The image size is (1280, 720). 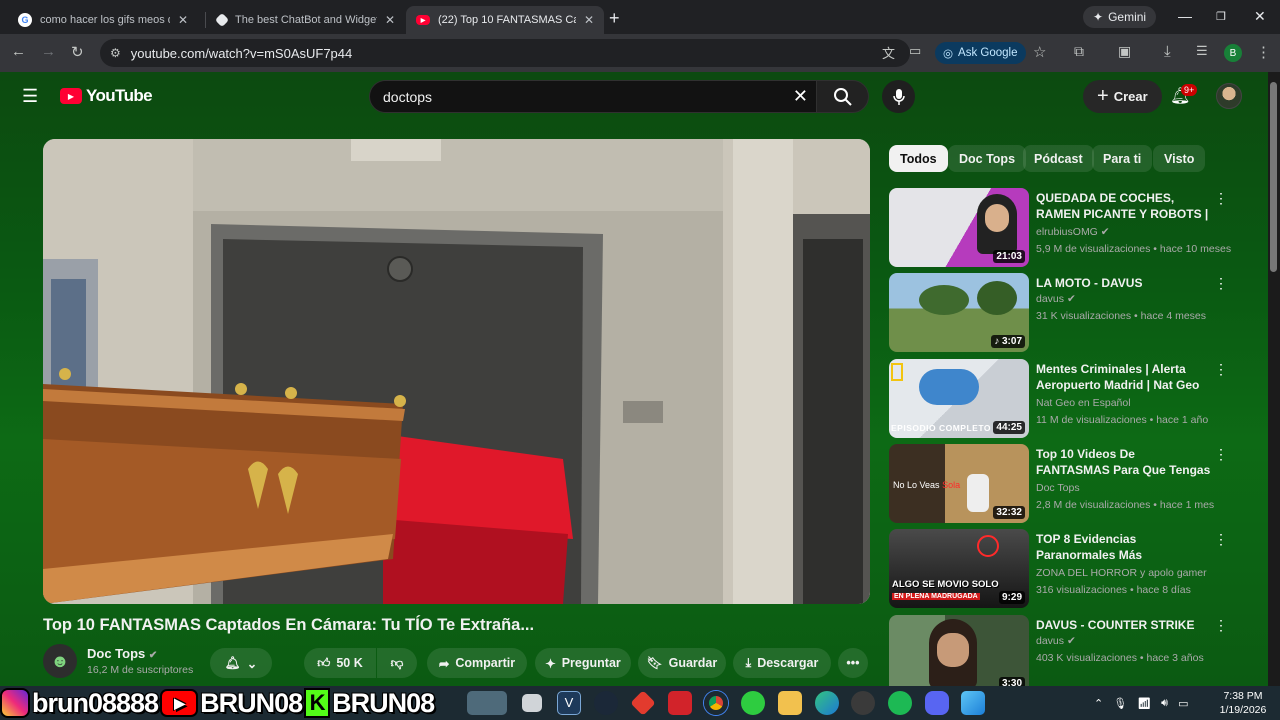 What do you see at coordinates (30, 96) in the screenshot?
I see `hamburger-menu-icon: ☰` at bounding box center [30, 96].